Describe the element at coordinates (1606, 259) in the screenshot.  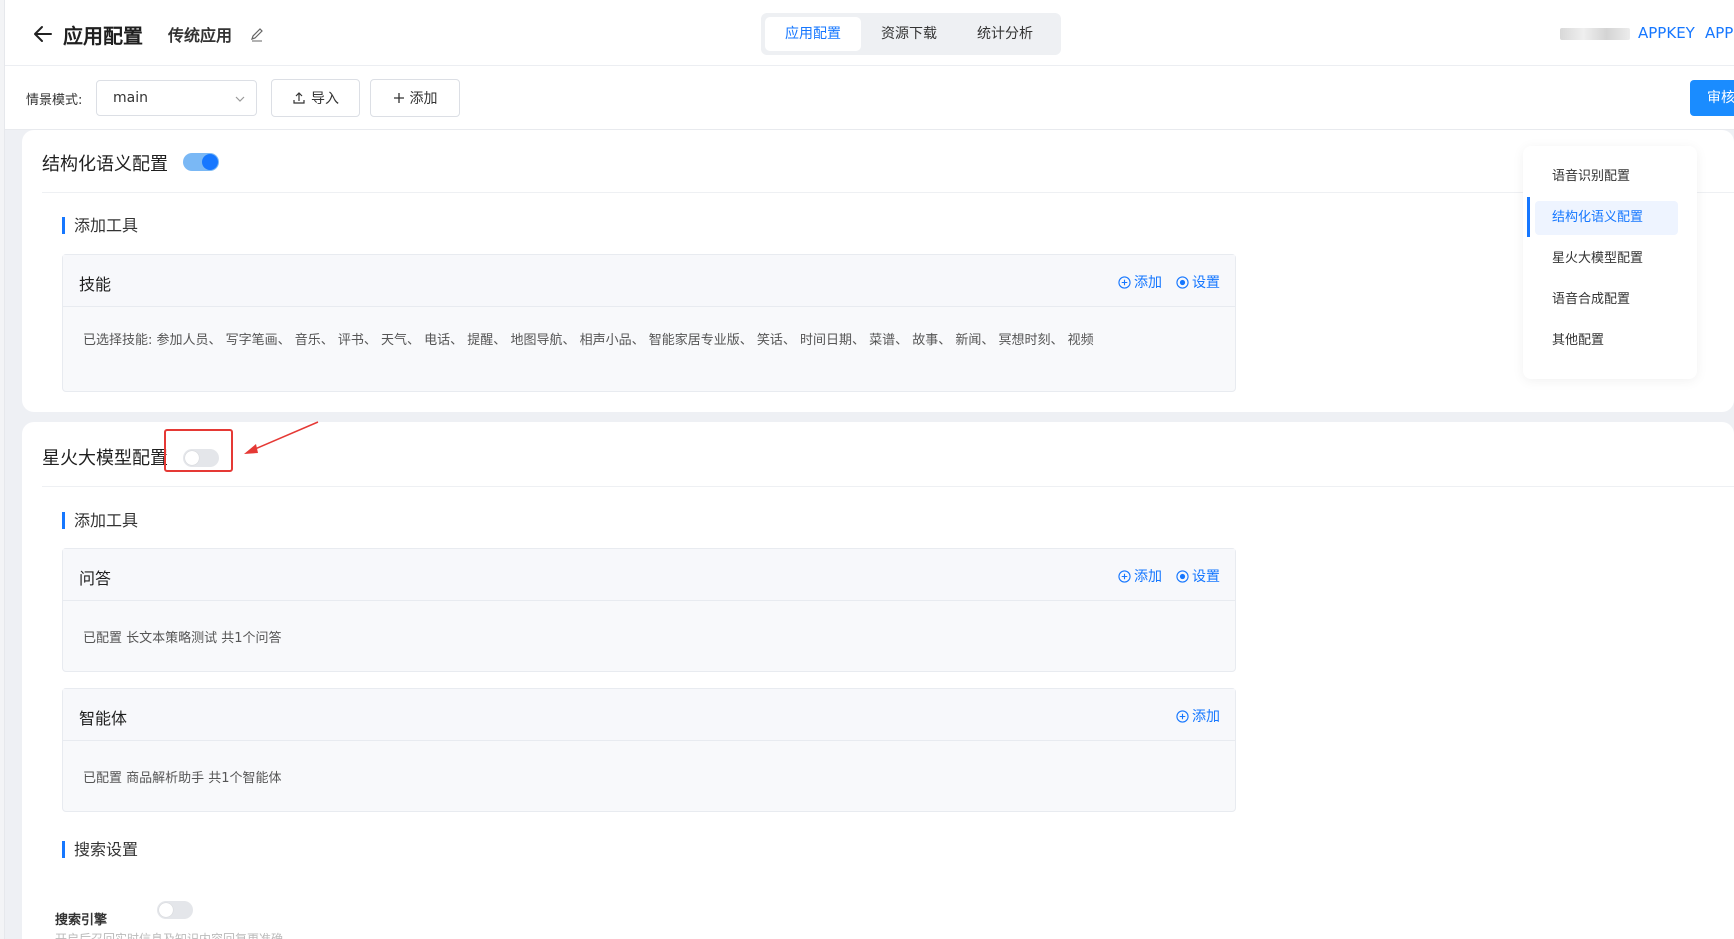
I see `section-nav-spark: 星火大模型配置` at that location.